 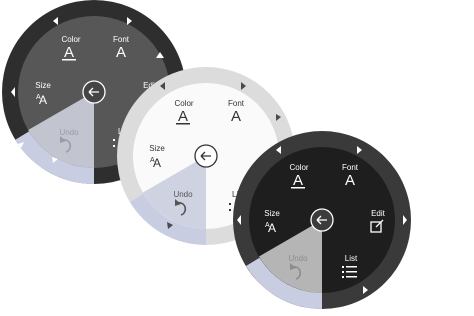 What do you see at coordinates (350, 180) in the screenshot?
I see `menu-3-font-icon: A` at bounding box center [350, 180].